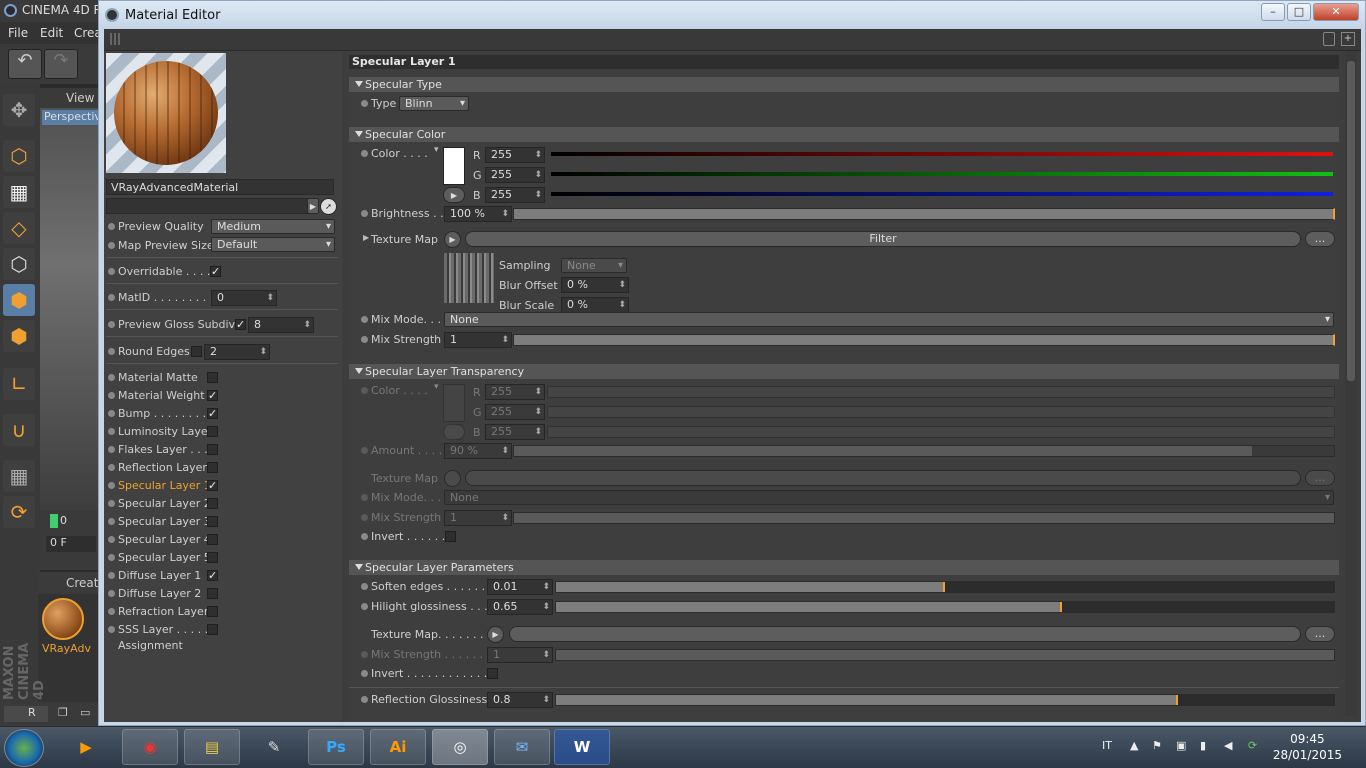 This screenshot has width=1366, height=768. What do you see at coordinates (196, 351) in the screenshot?
I see `round-edges-checkbox` at bounding box center [196, 351].